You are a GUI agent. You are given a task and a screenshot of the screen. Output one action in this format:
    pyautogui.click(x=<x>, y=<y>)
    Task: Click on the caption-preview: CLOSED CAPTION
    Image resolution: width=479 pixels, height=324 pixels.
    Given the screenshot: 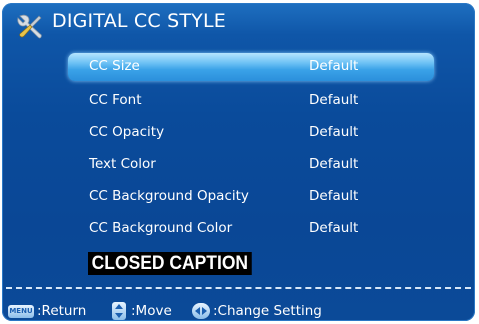 What is the action you would take?
    pyautogui.click(x=170, y=263)
    